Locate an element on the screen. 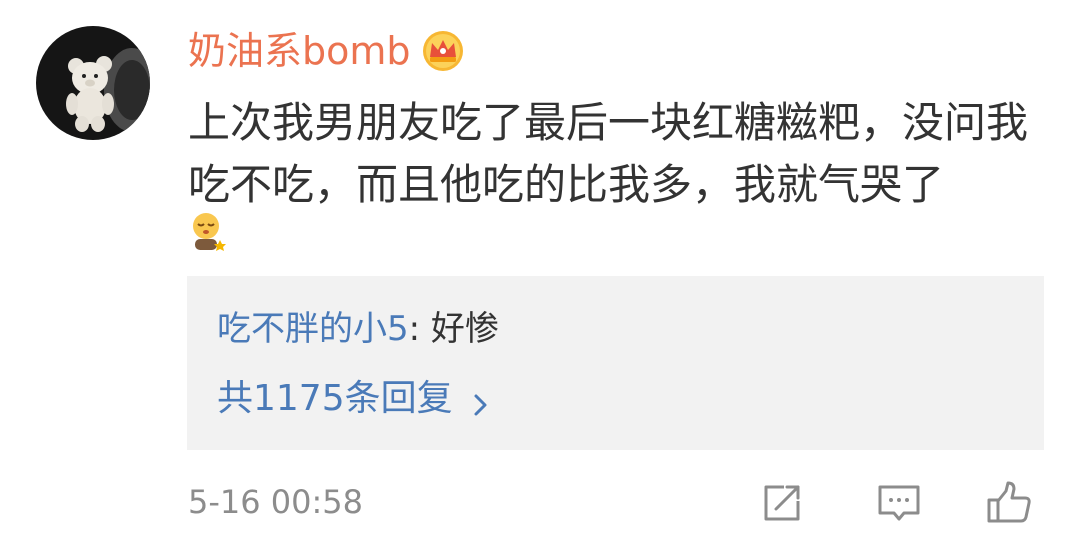  crown-icon is located at coordinates (443, 51).